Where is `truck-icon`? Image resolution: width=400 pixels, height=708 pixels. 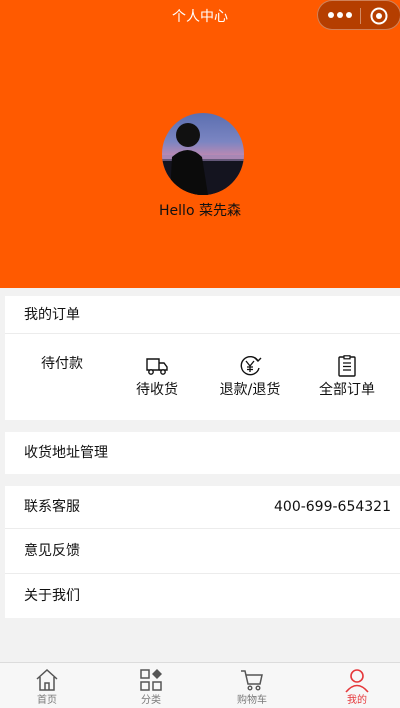 truck-icon is located at coordinates (157, 366).